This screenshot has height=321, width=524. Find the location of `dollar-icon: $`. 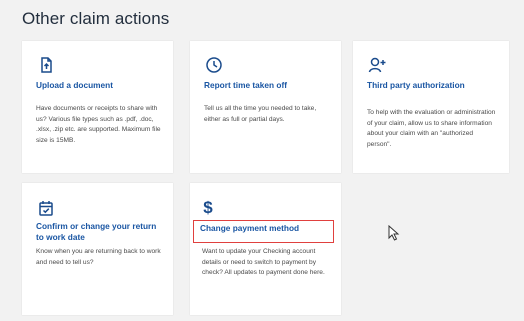

dollar-icon: $ is located at coordinates (208, 207).